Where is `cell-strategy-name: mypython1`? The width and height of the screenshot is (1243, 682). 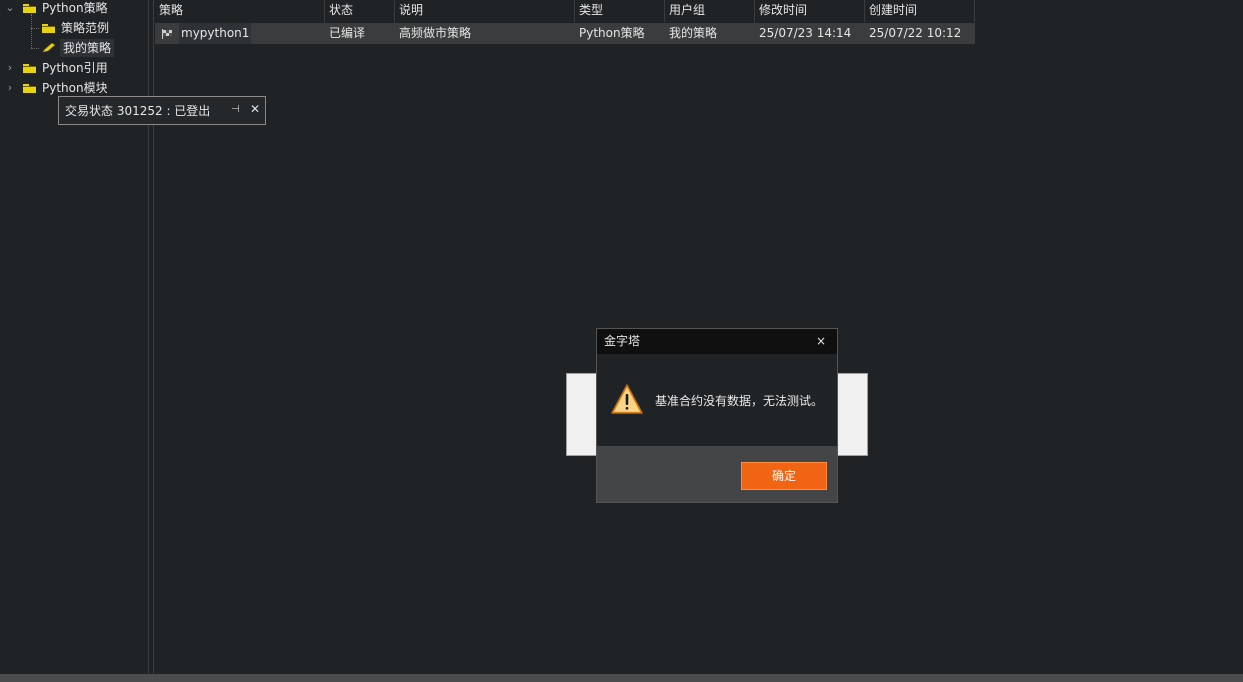 cell-strategy-name: mypython1 is located at coordinates (240, 33).